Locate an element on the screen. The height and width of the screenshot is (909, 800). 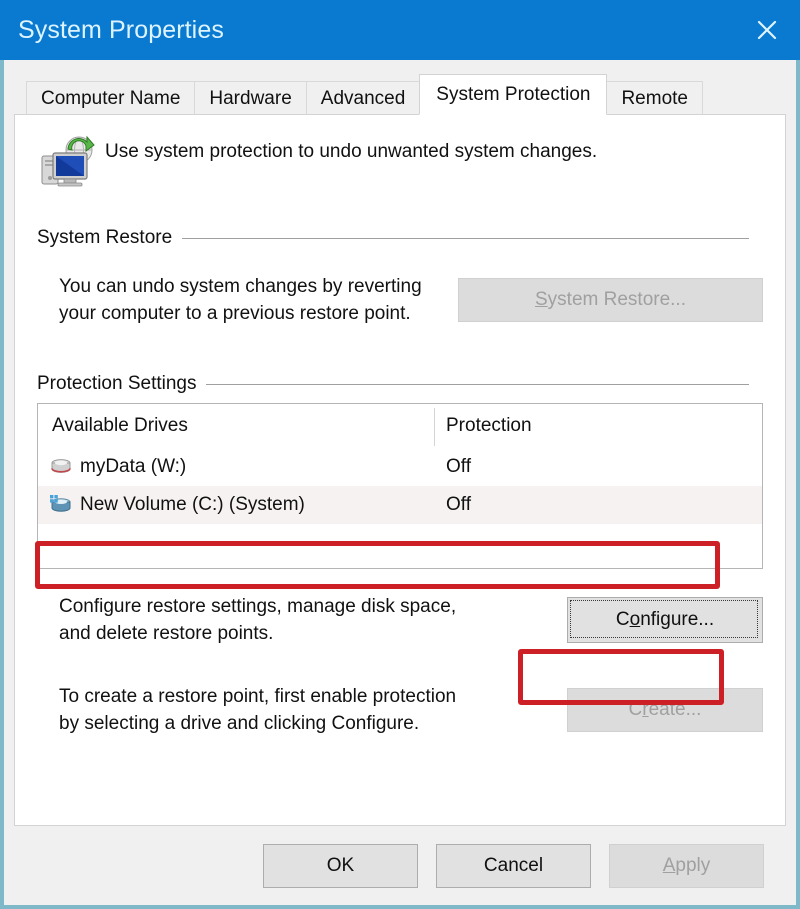
accel-char: o is located at coordinates (635, 619).